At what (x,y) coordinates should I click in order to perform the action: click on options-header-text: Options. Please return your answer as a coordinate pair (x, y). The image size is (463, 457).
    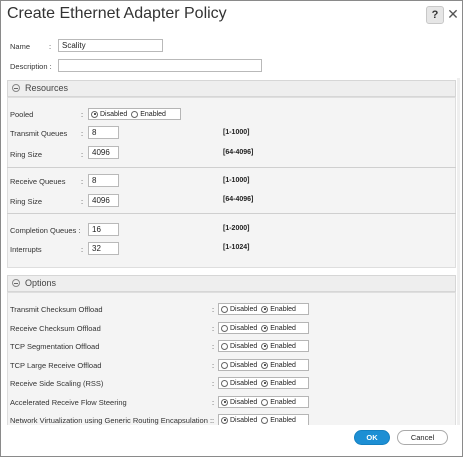
    Looking at the image, I should click on (41, 283).